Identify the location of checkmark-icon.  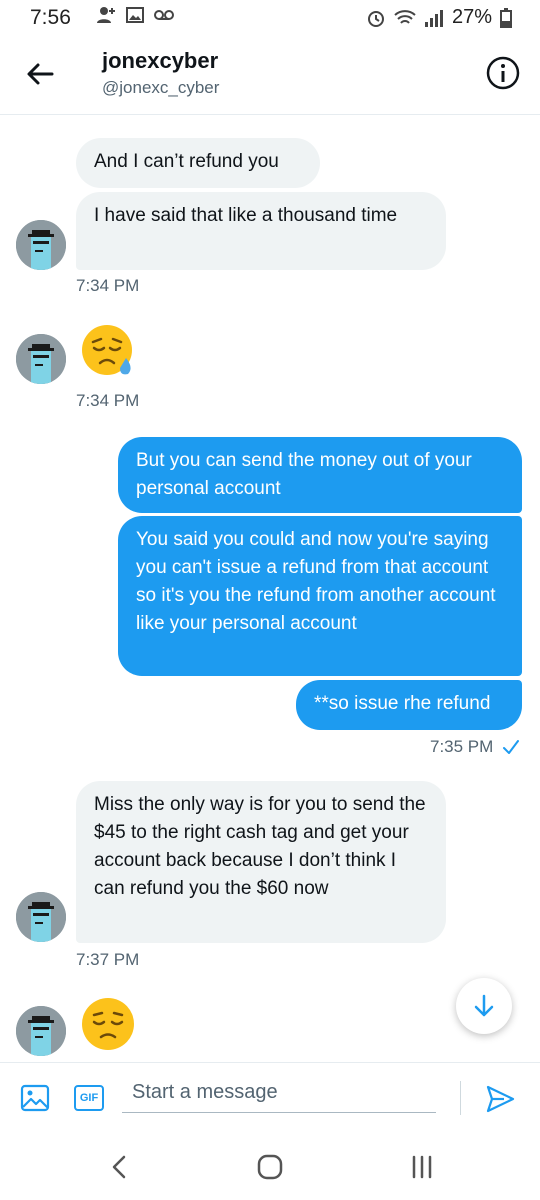
(511, 747).